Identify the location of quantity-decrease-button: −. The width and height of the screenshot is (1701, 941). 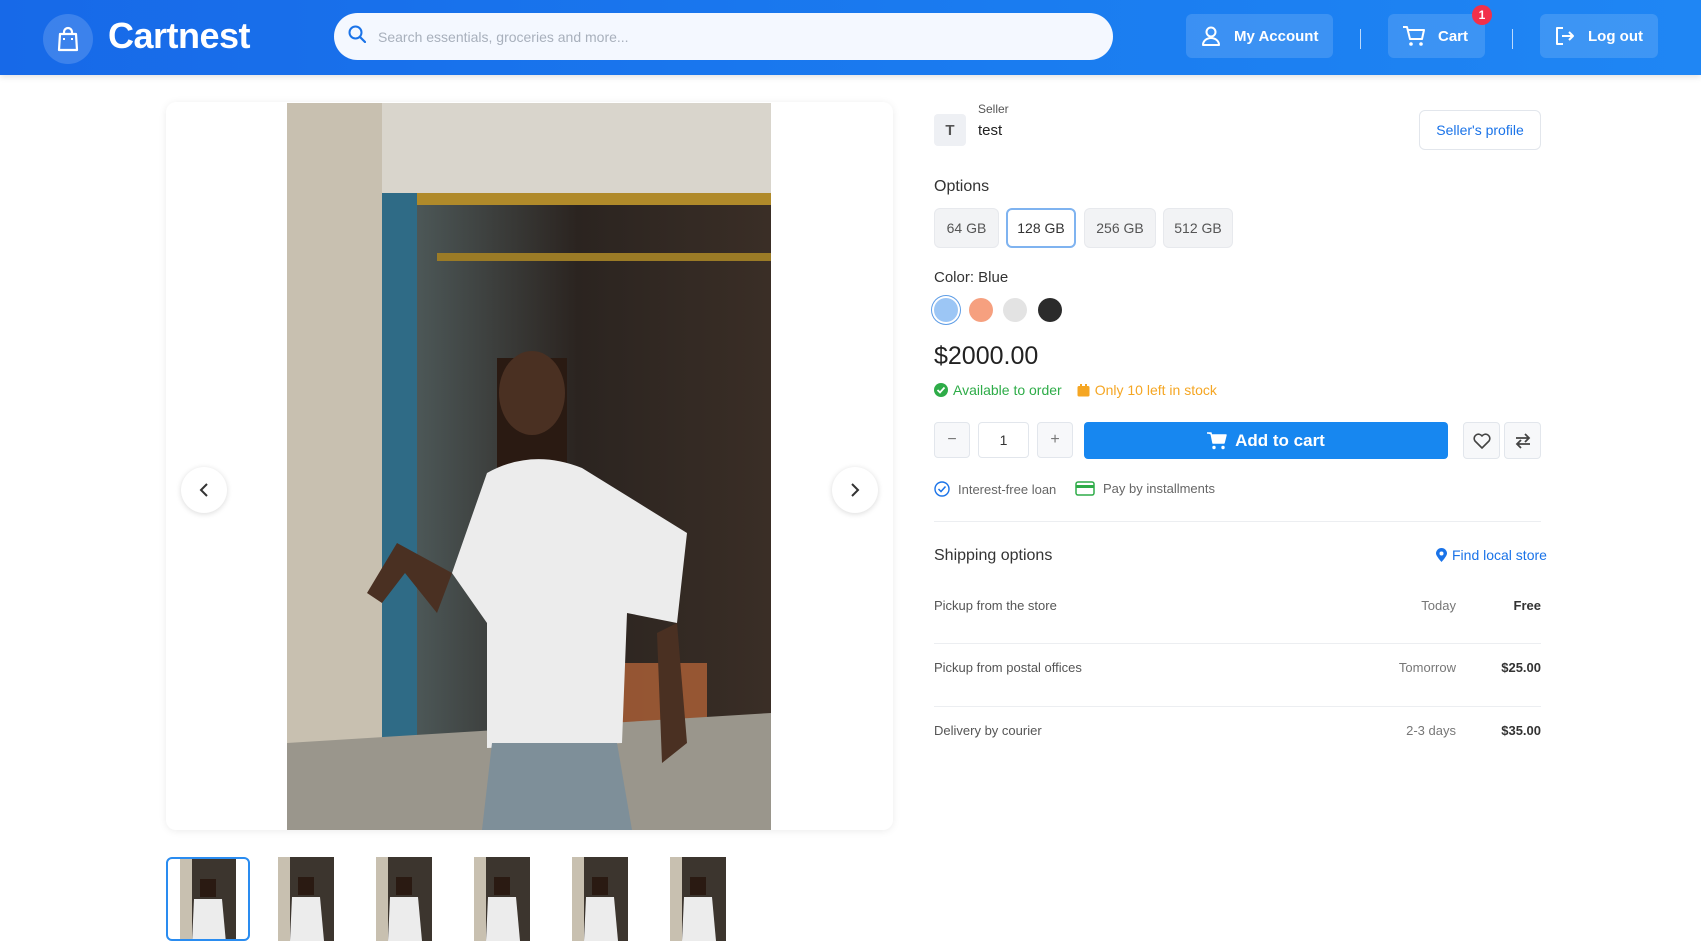
(952, 440).